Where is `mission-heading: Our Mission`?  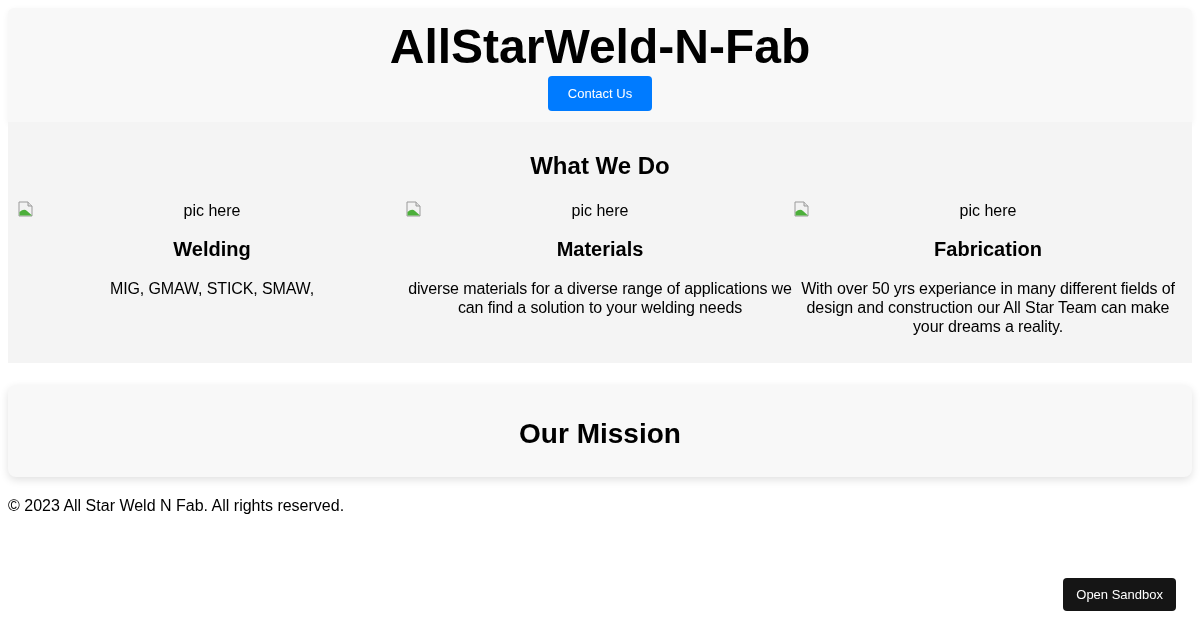
mission-heading: Our Mission is located at coordinates (600, 434).